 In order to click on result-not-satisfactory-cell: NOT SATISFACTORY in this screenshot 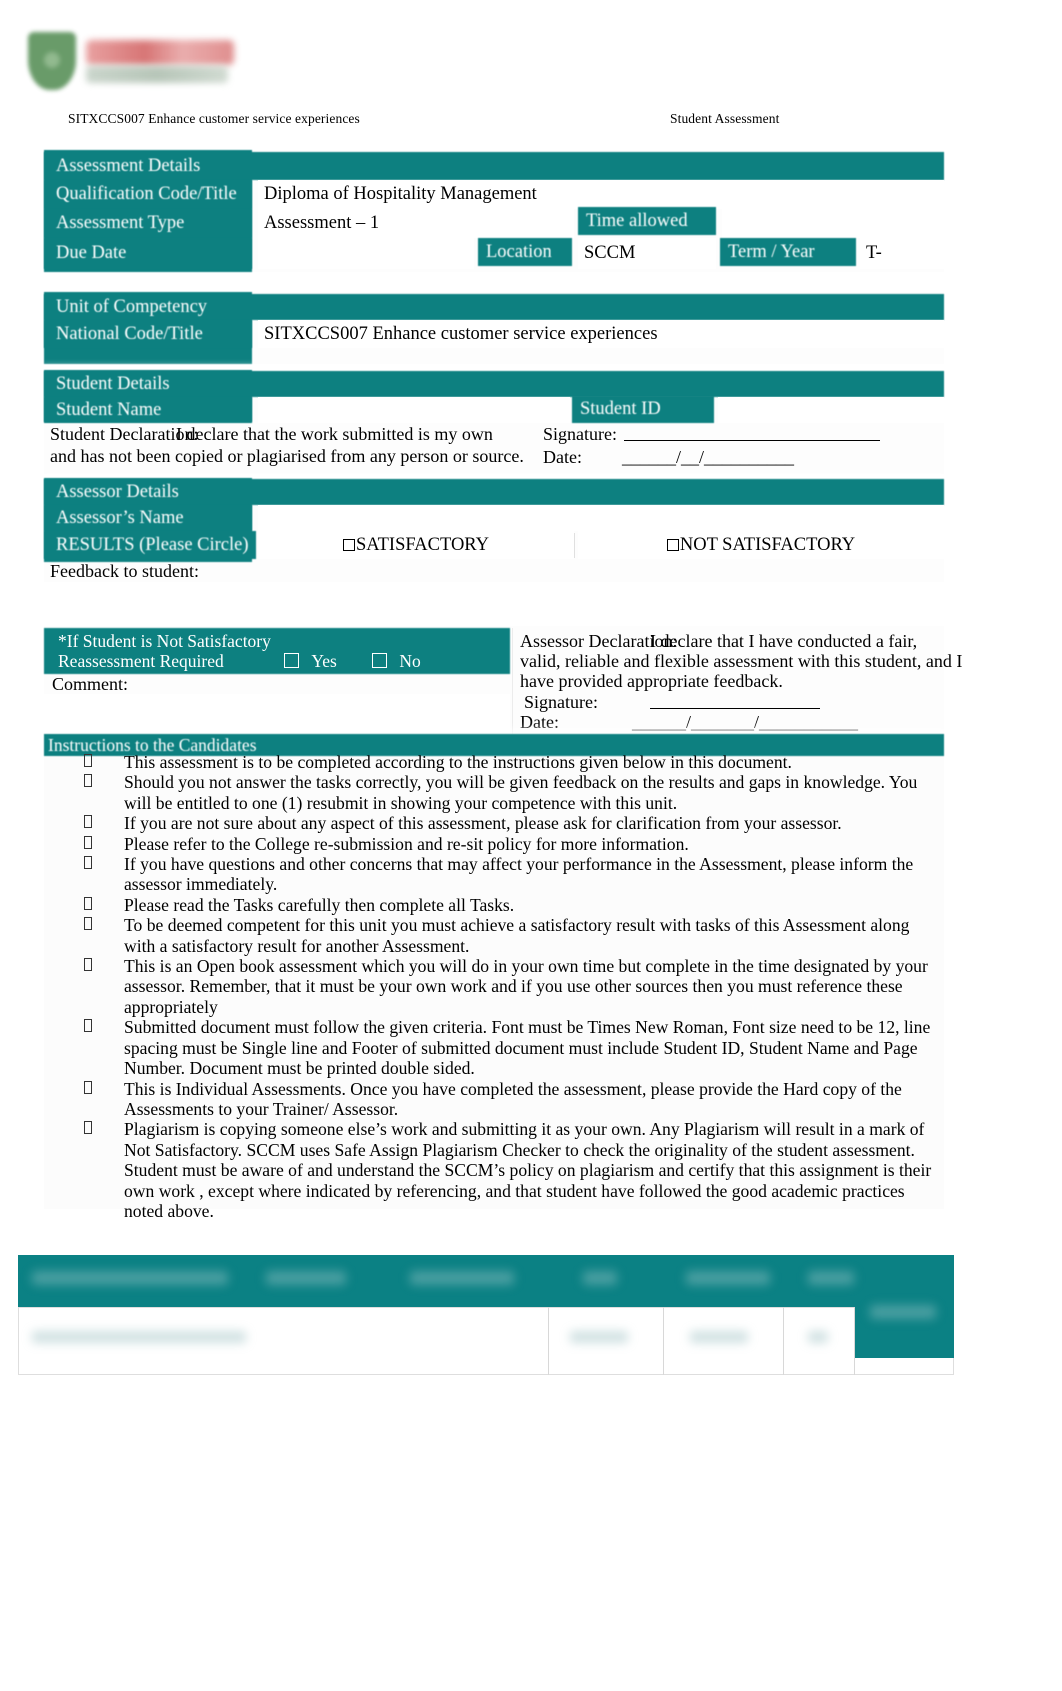, I will do `click(761, 545)`.